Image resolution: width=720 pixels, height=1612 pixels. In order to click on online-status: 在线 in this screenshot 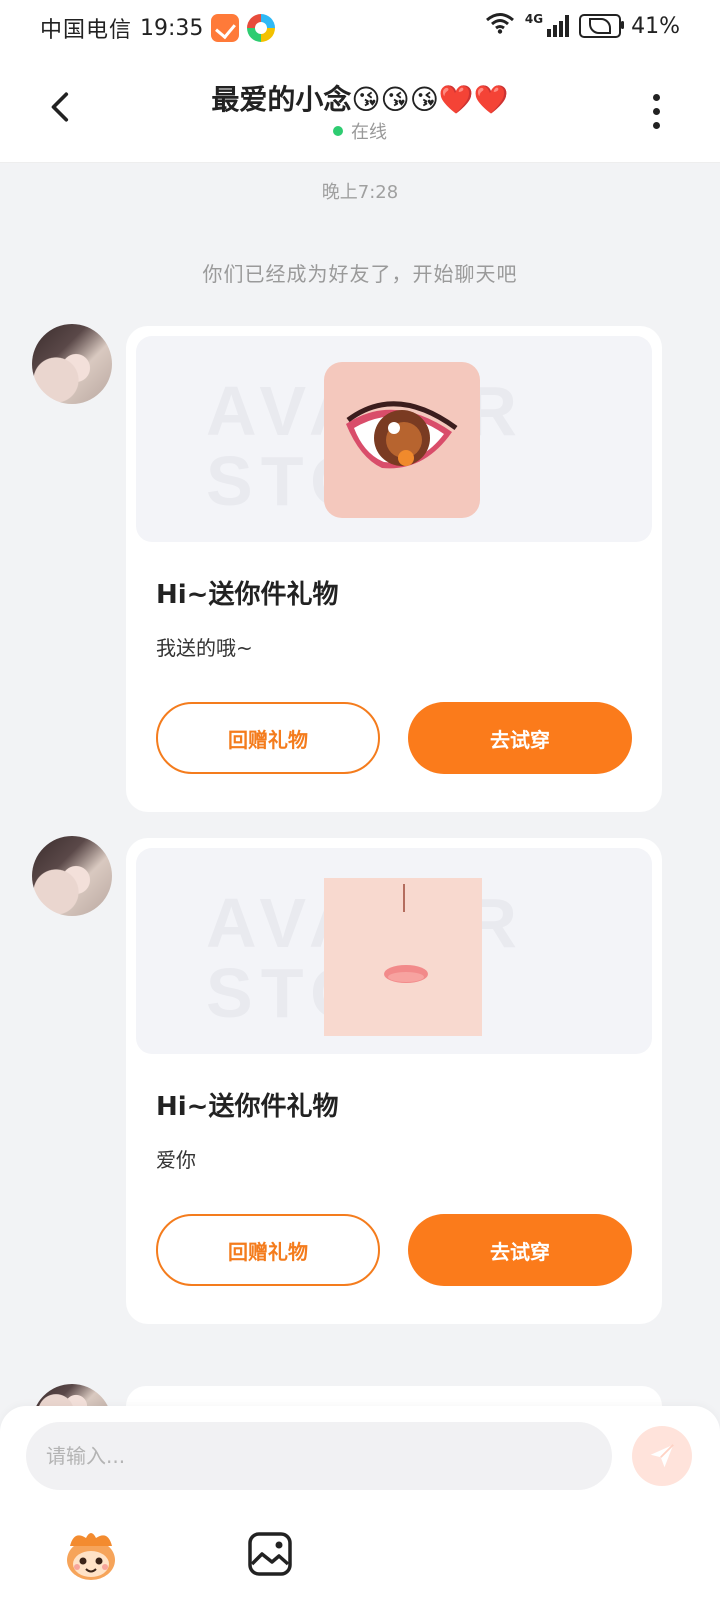, I will do `click(360, 131)`.